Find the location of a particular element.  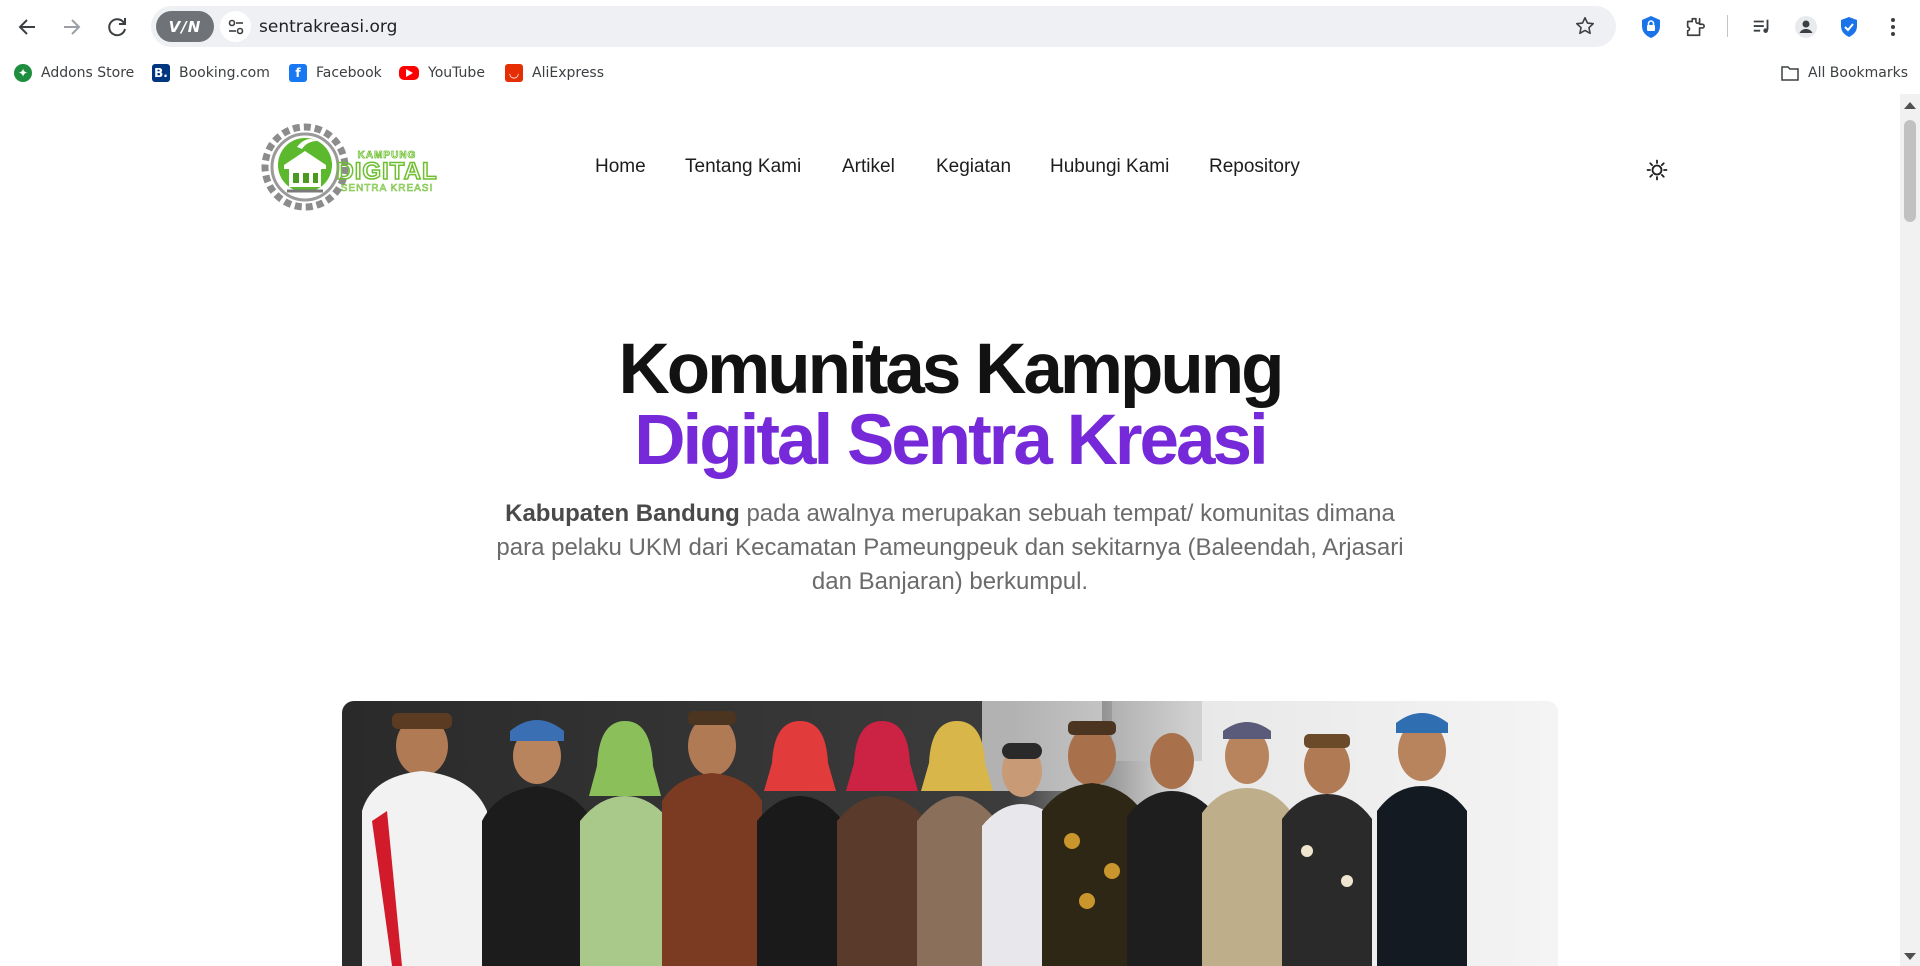

address-bar: V/N sentrakreasi.org is located at coordinates (883, 26).